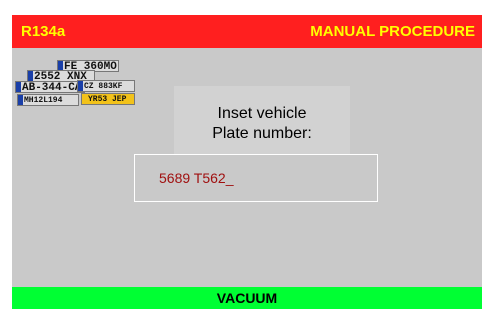 The width and height of the screenshot is (494, 312). Describe the element at coordinates (262, 133) in the screenshot. I see `instruction-line-2: Plate number:` at that location.